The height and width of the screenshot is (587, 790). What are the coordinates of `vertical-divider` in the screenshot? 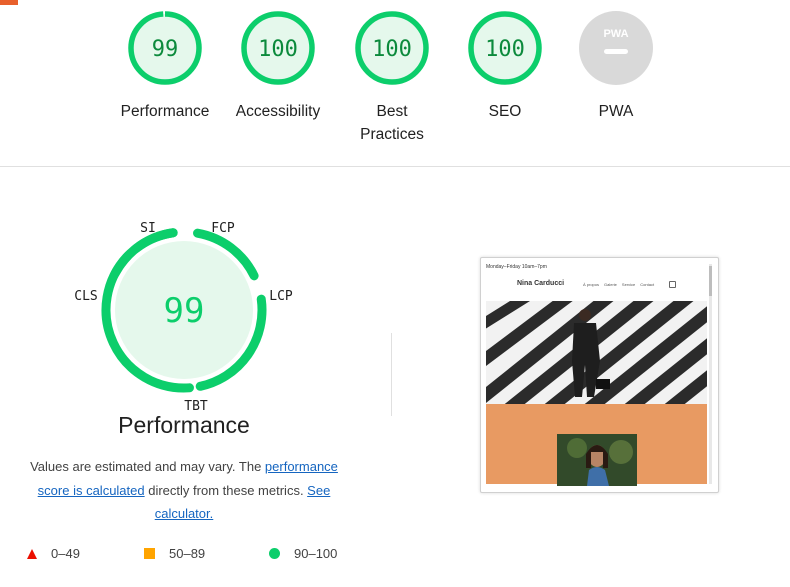 It's located at (391, 374).